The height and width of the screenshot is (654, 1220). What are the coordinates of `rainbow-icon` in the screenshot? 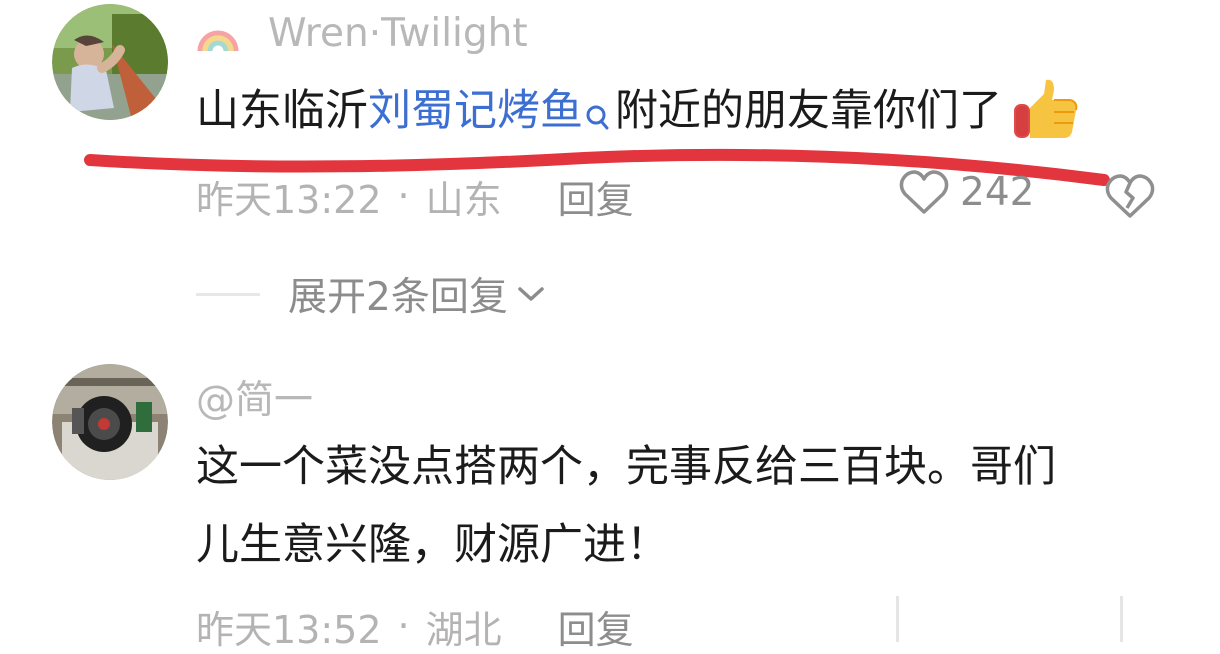 It's located at (218, 41).